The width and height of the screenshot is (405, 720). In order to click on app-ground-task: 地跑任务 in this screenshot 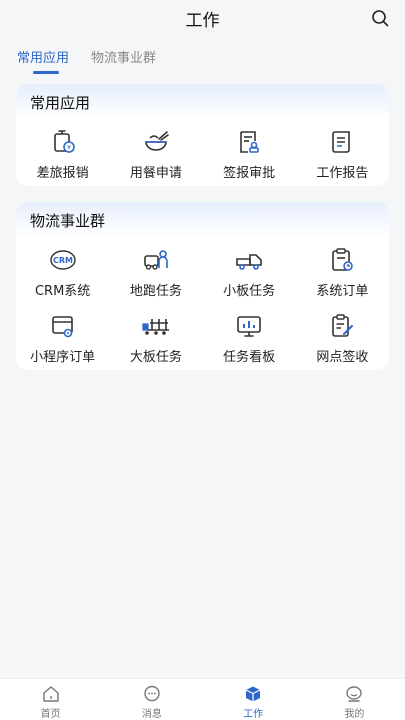, I will do `click(155, 271)`.